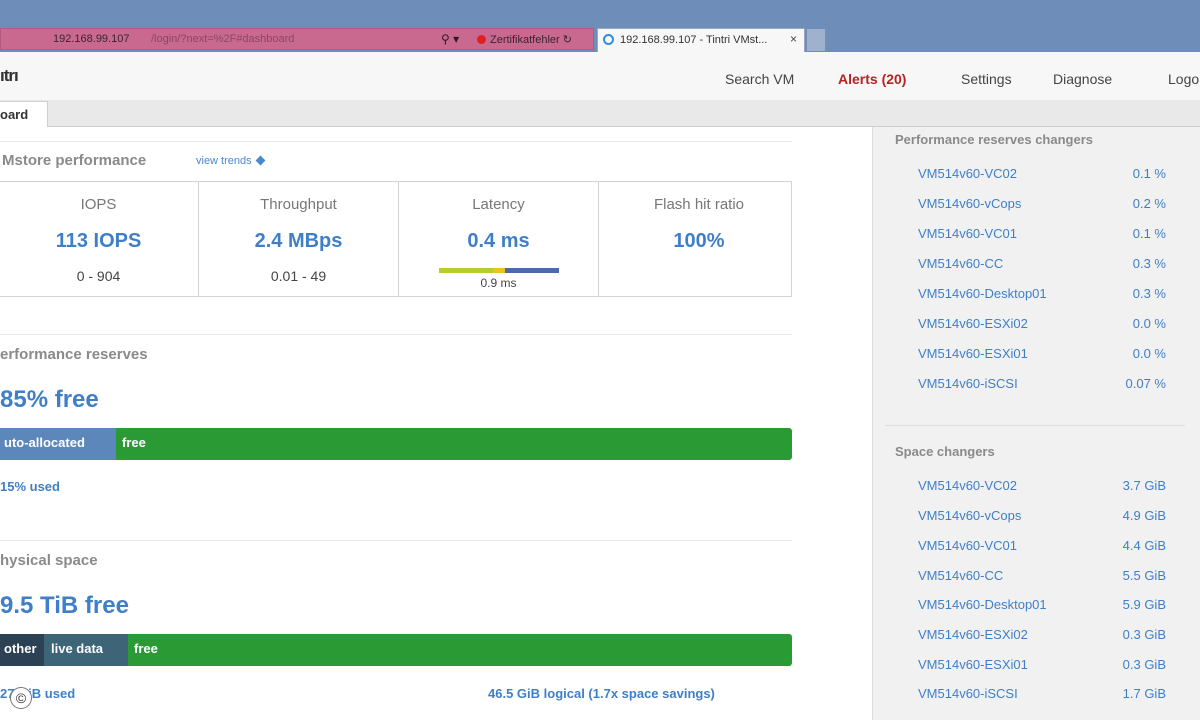 Image resolution: width=1200 pixels, height=720 pixels. Describe the element at coordinates (30, 486) in the screenshot. I see `reserves-used: 15% used` at that location.